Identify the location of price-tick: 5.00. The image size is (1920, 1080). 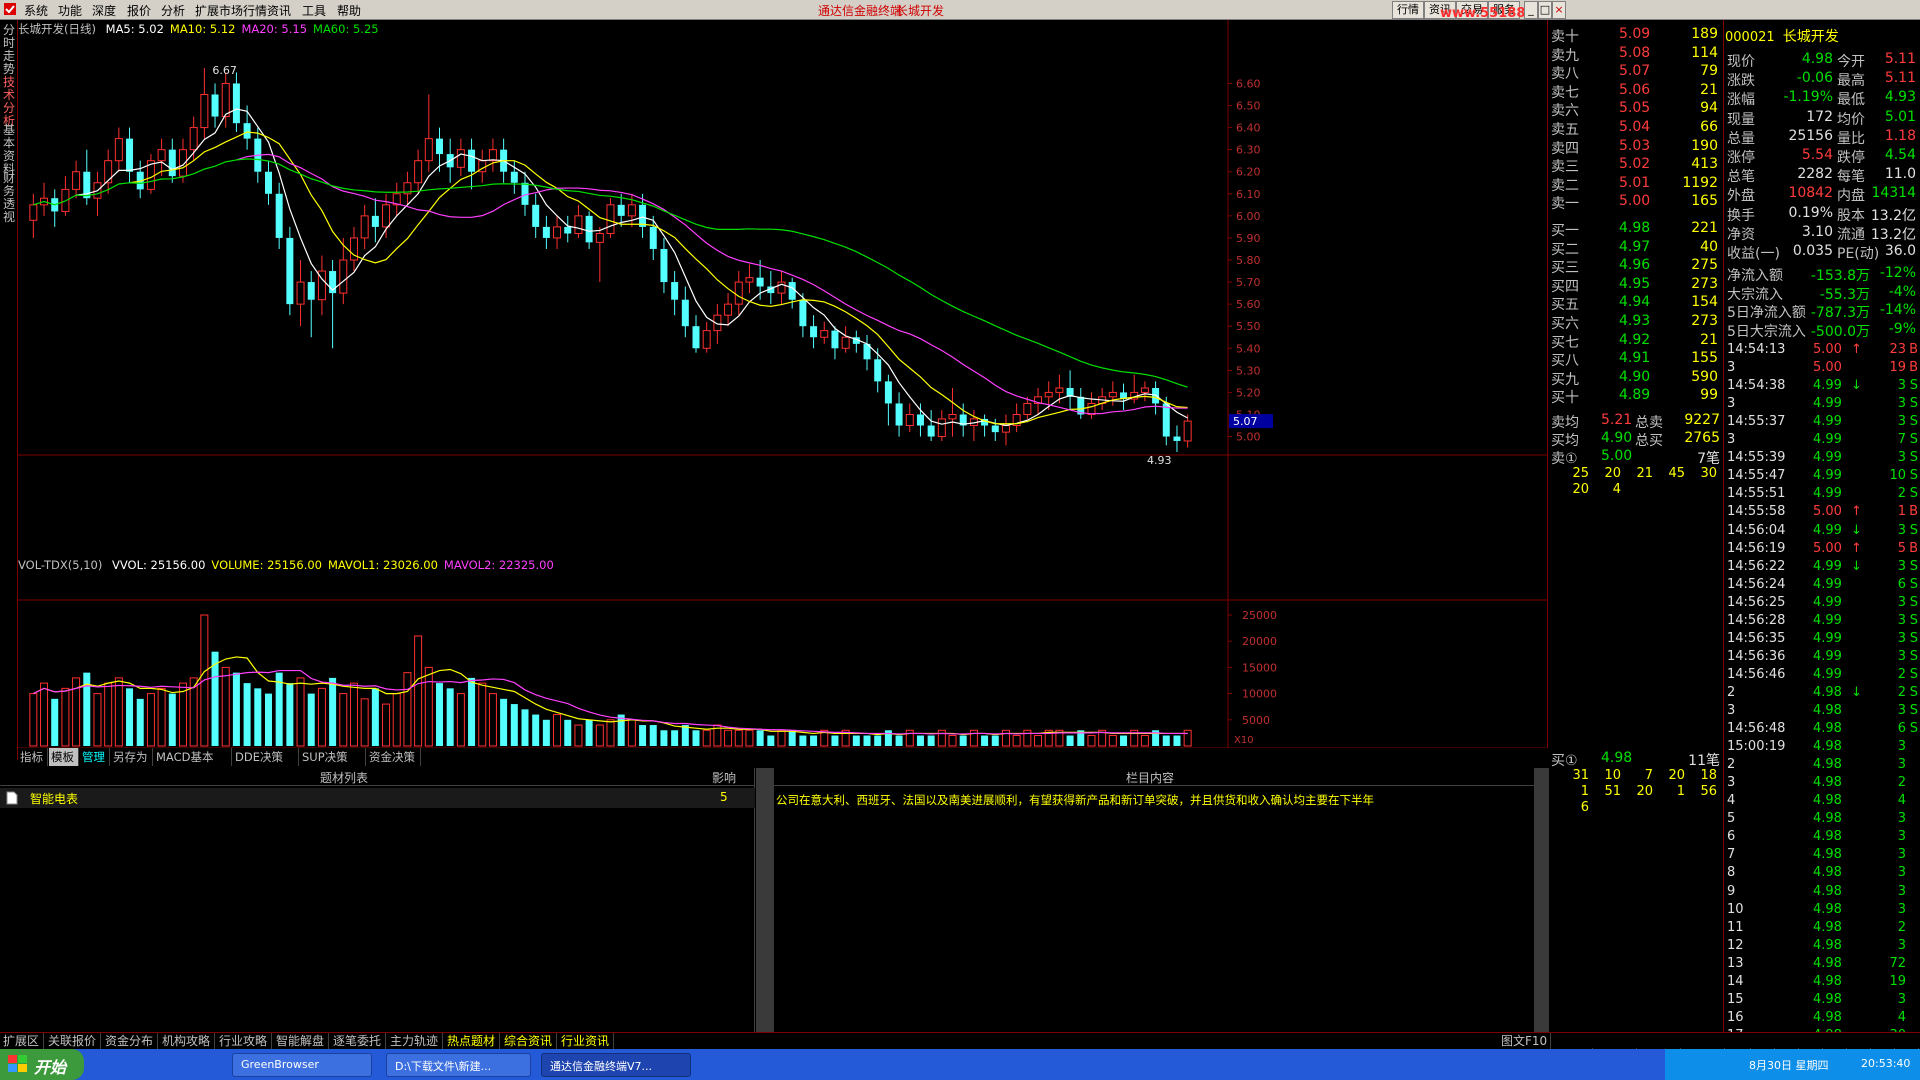
(1248, 437).